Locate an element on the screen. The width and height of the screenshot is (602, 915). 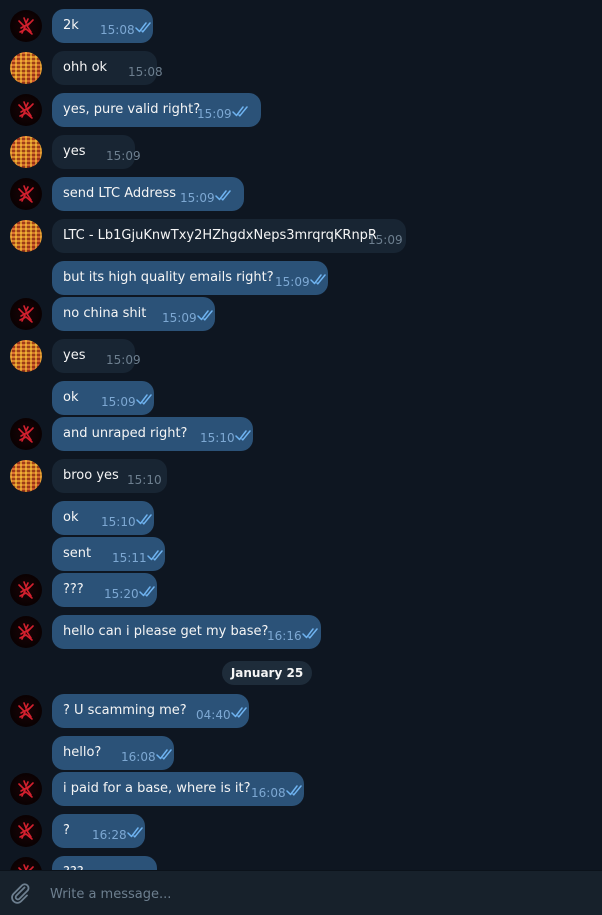
message-text: hello can i please get my base? is located at coordinates (166, 631).